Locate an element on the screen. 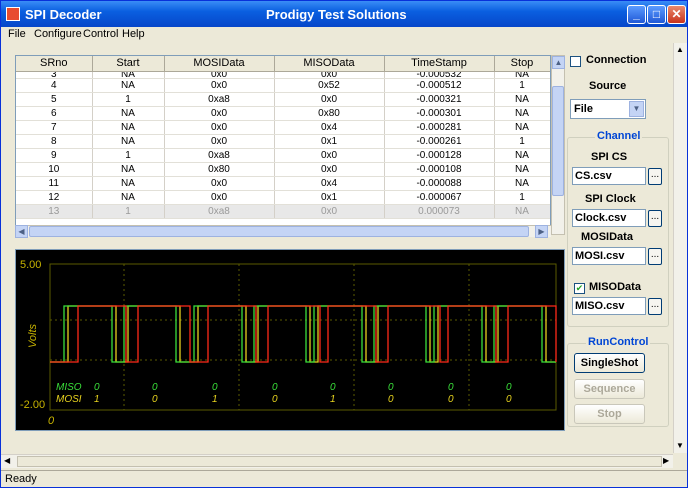  sequence-button: Sequence is located at coordinates (609, 389).